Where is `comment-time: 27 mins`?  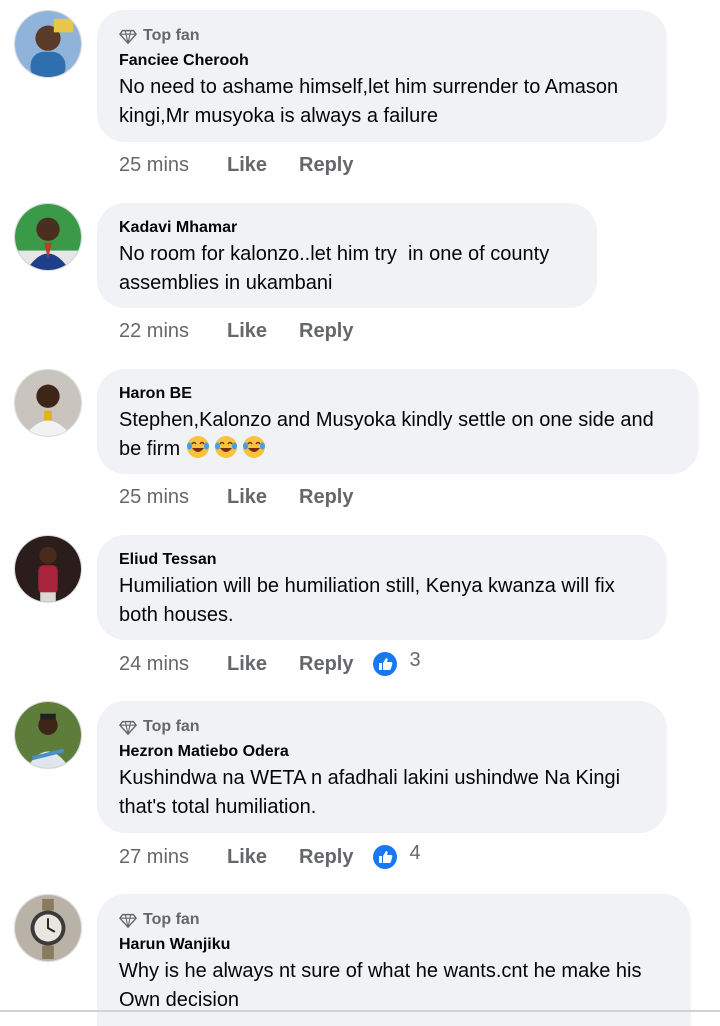 comment-time: 27 mins is located at coordinates (173, 857).